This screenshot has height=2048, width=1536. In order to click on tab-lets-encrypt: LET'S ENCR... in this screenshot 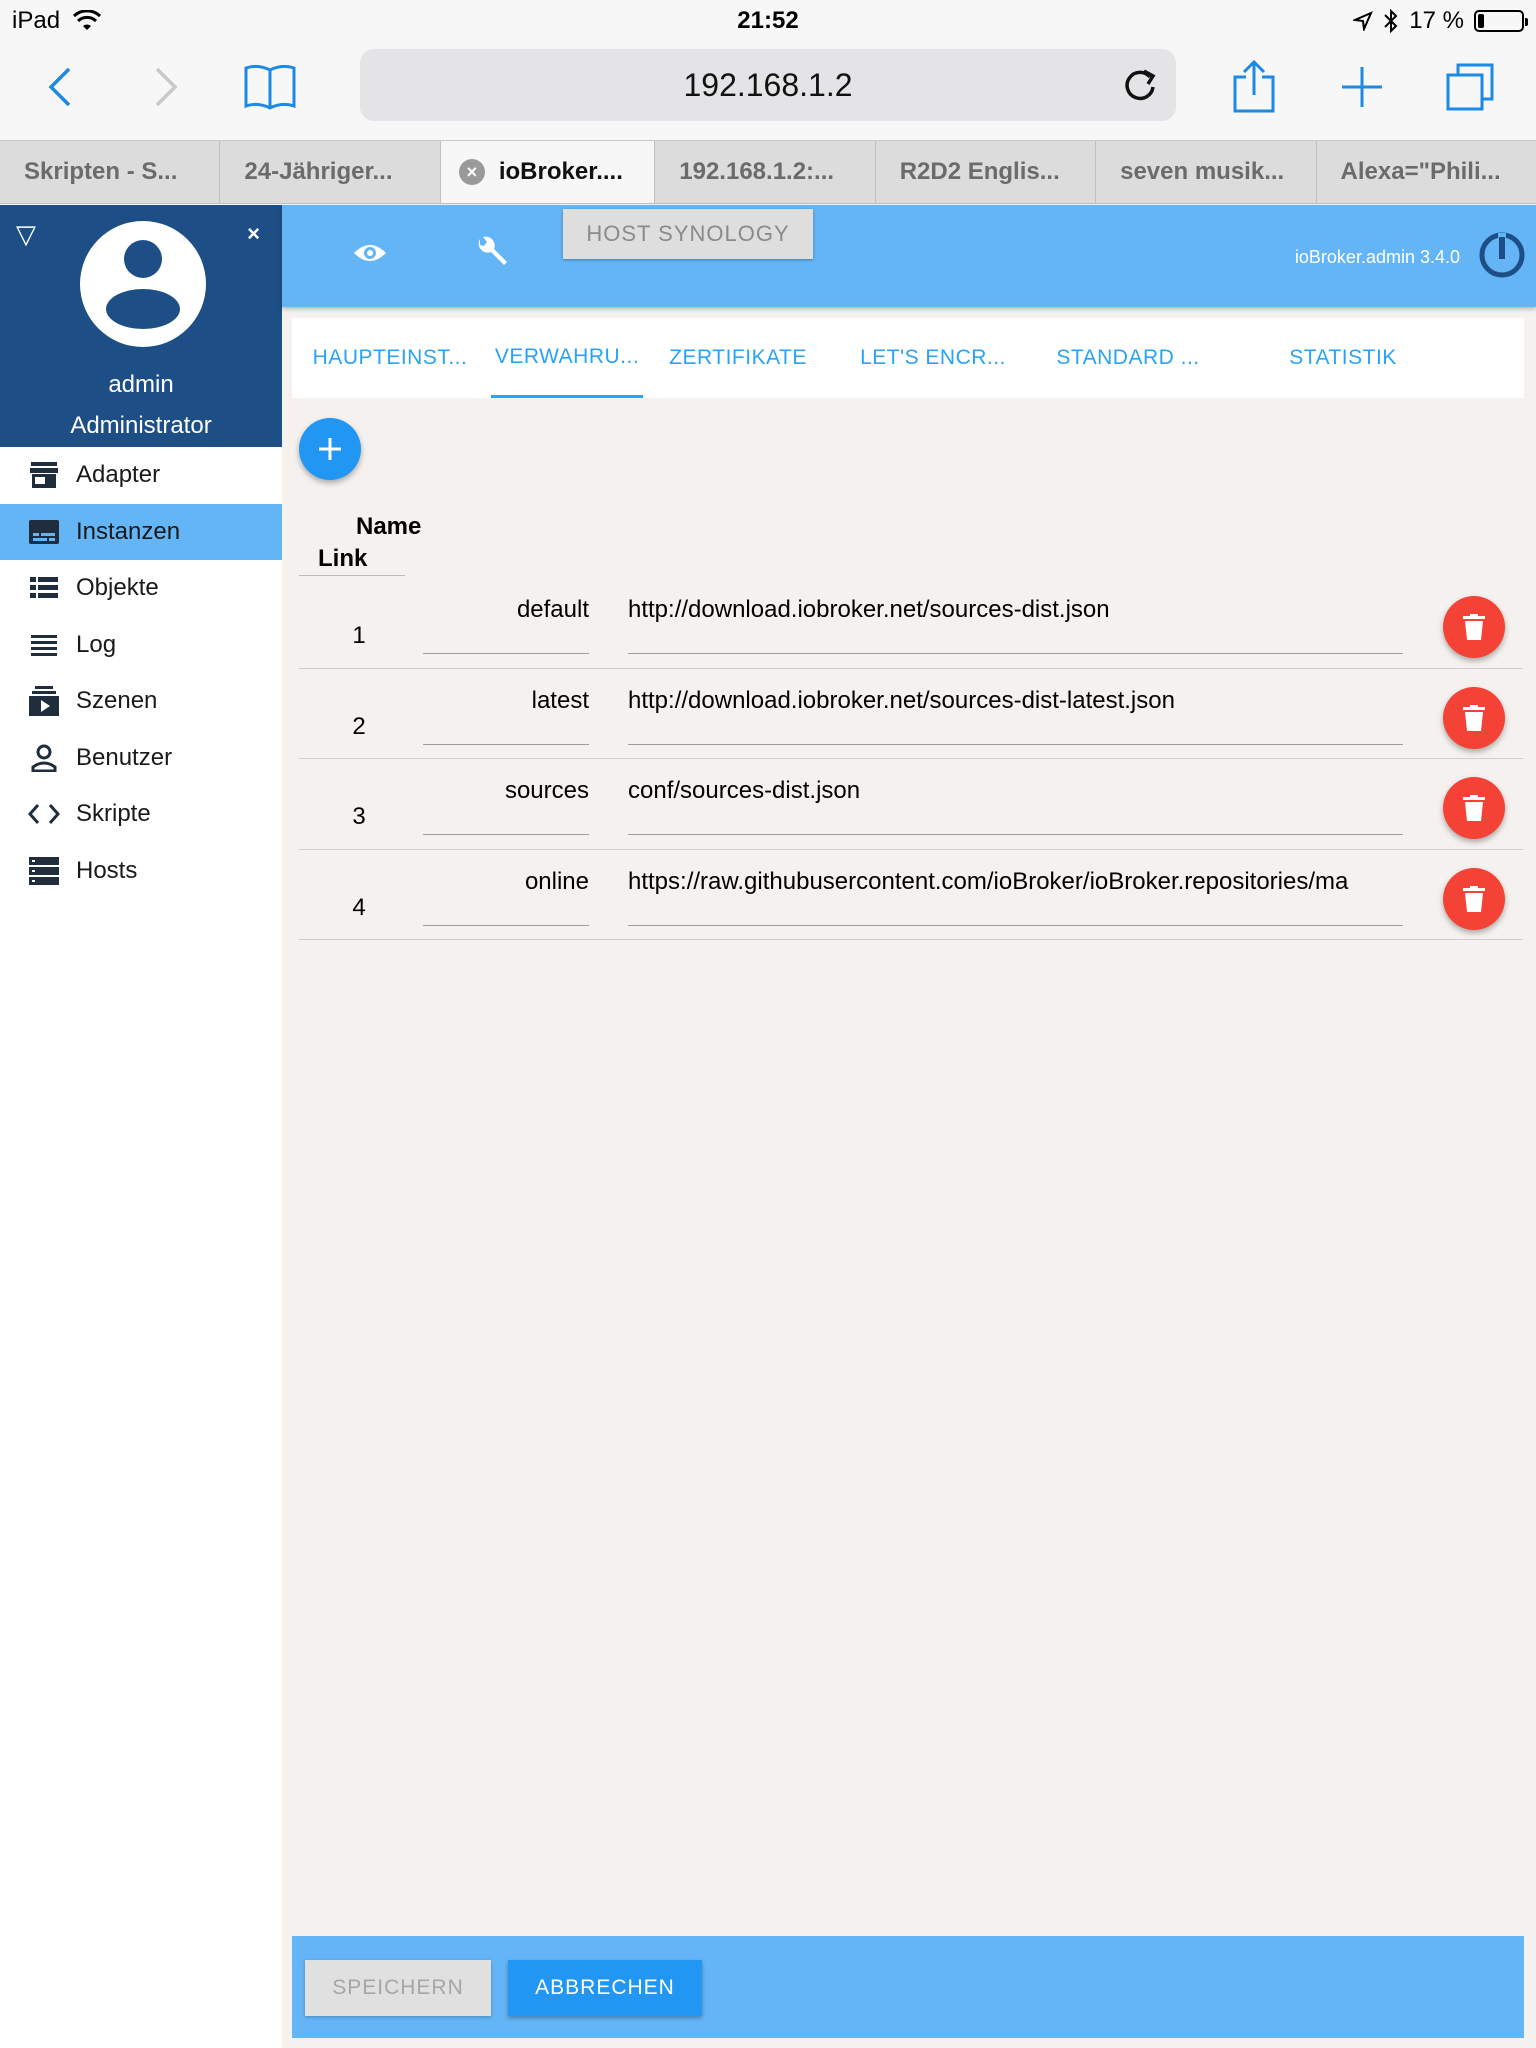, I will do `click(933, 358)`.